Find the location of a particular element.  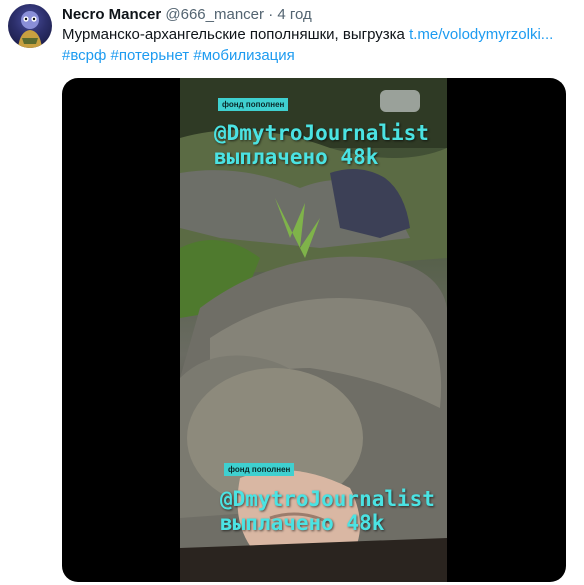

author-handle: @666_mancer is located at coordinates (214, 14).